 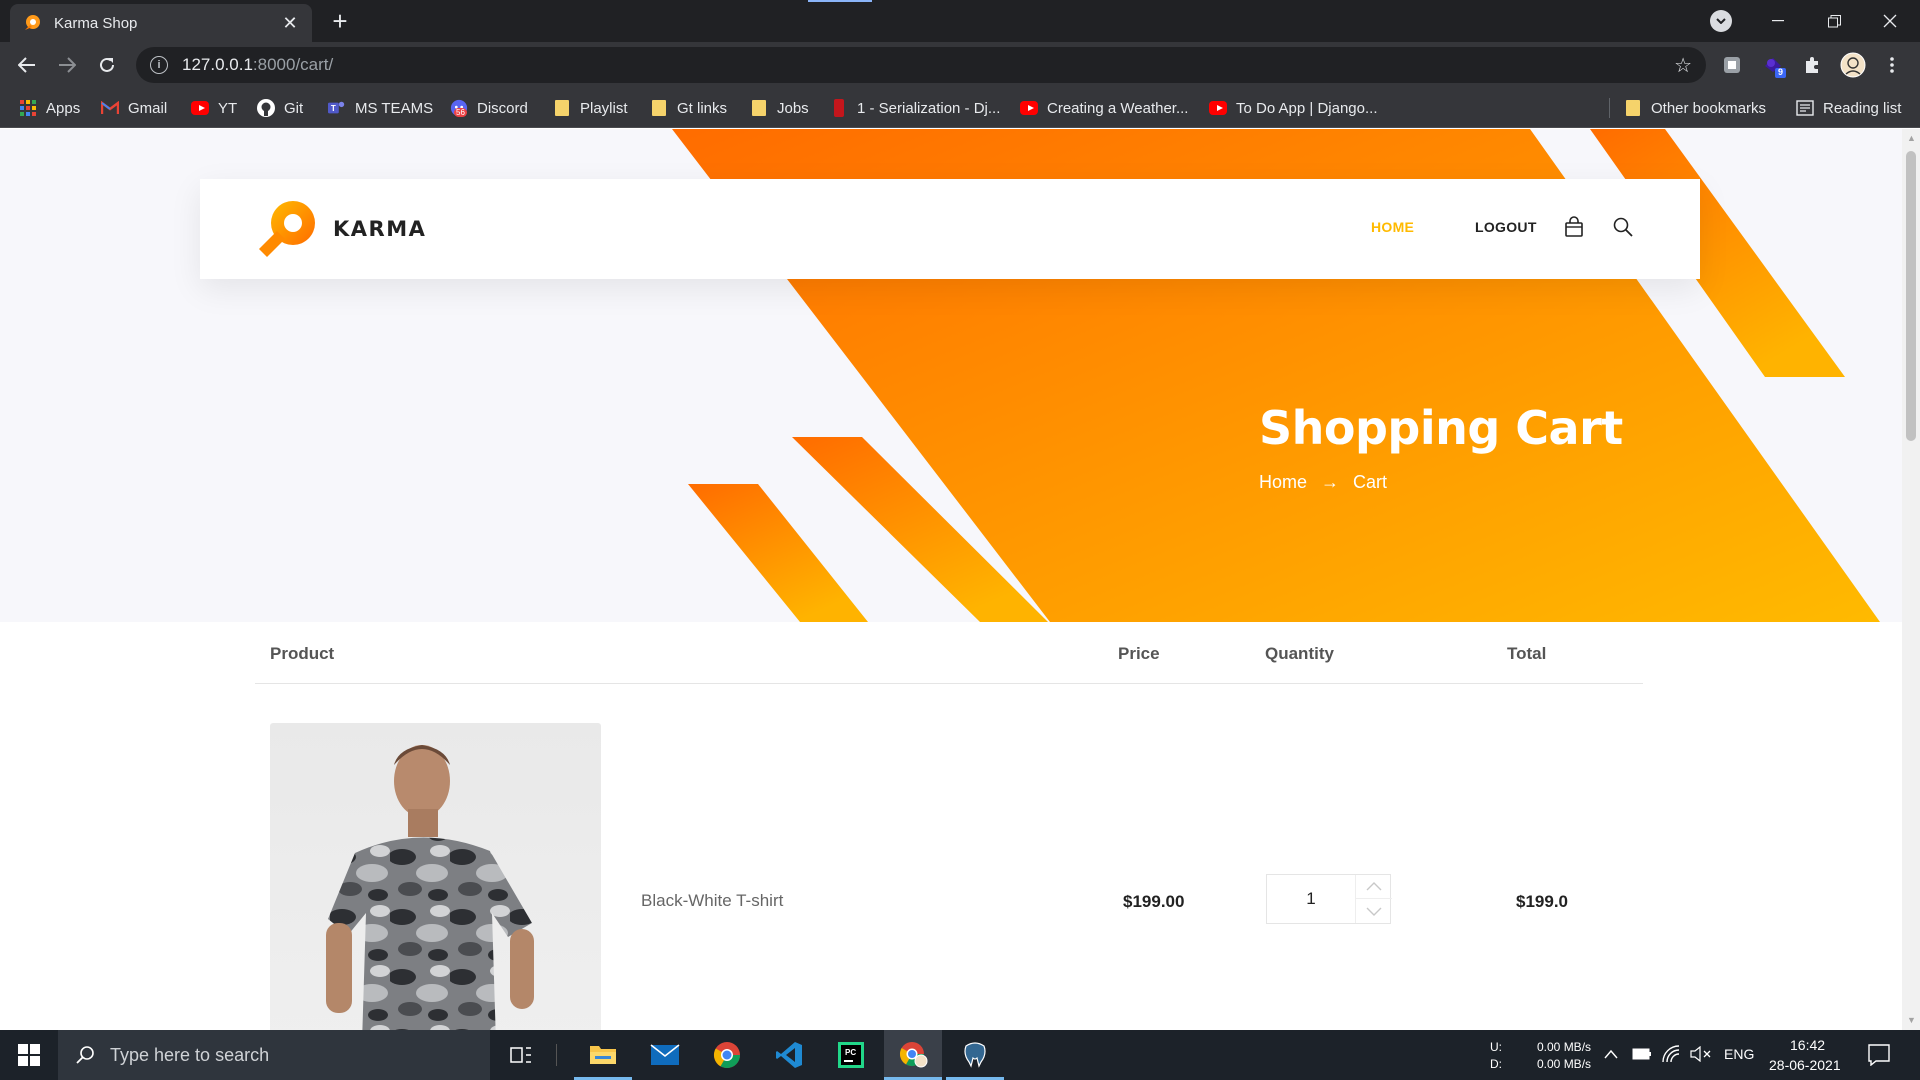 I want to click on chrome-menu-icon, so click(x=1892, y=65).